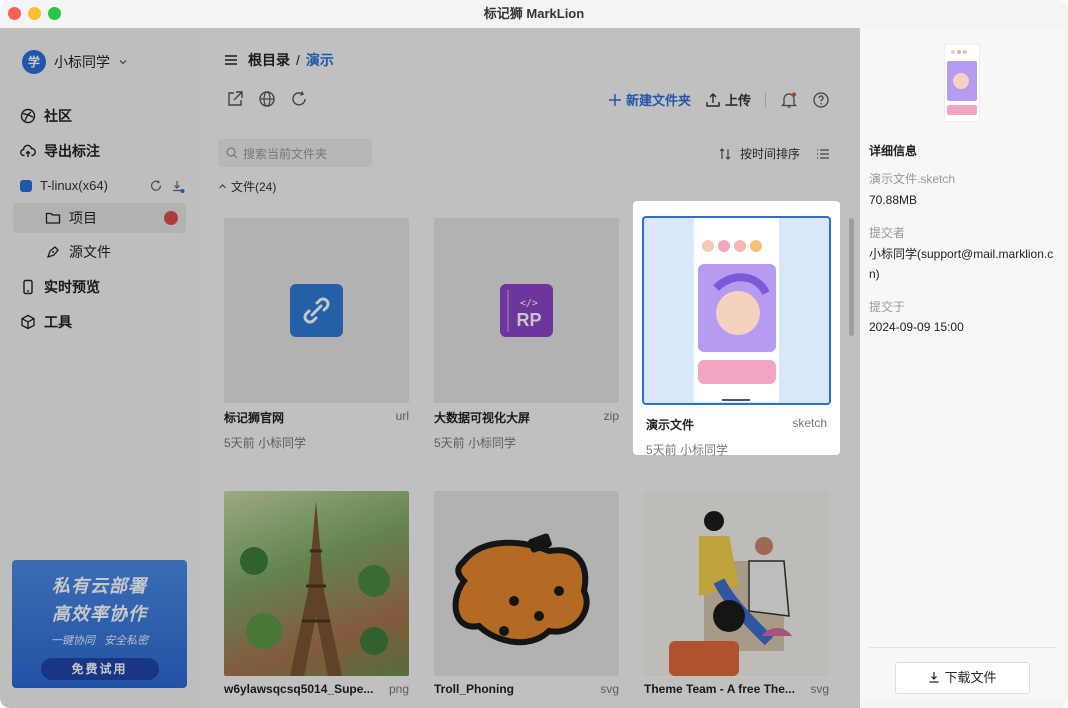 The width and height of the screenshot is (1068, 708). I want to click on file-card-selected: 演示文件 sketch 5天前 小标同学, so click(736, 329).